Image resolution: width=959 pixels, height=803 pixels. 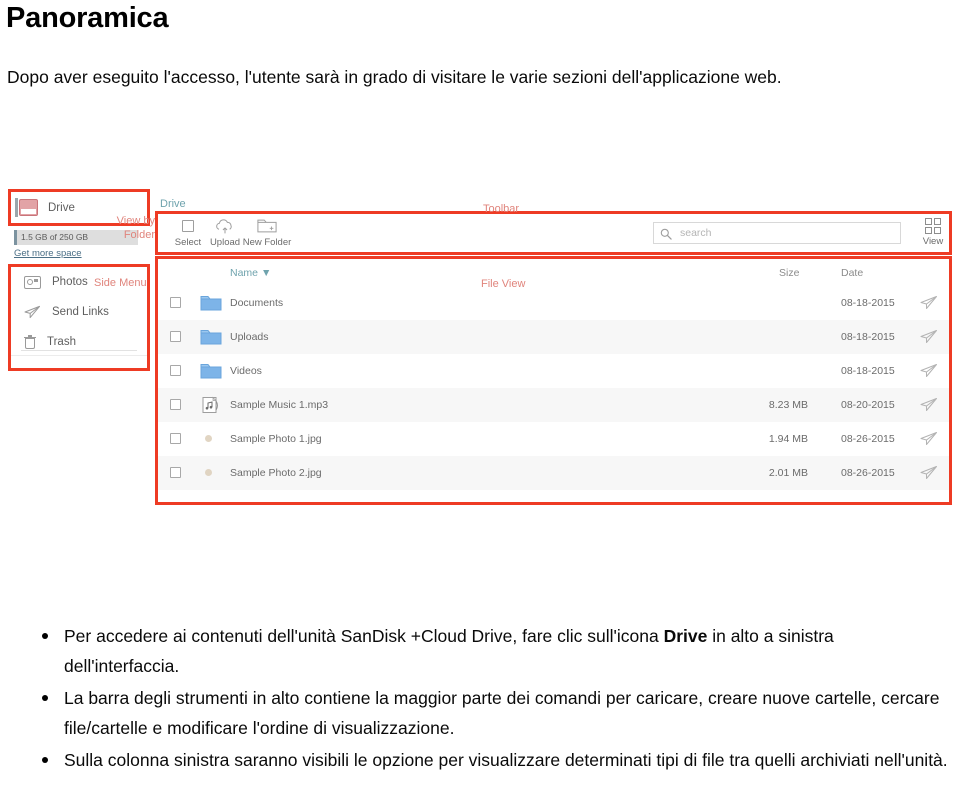 What do you see at coordinates (553, 473) in the screenshot?
I see `table-row: Sample Photo 2.jpg 2.01 MB 08-26-2015` at bounding box center [553, 473].